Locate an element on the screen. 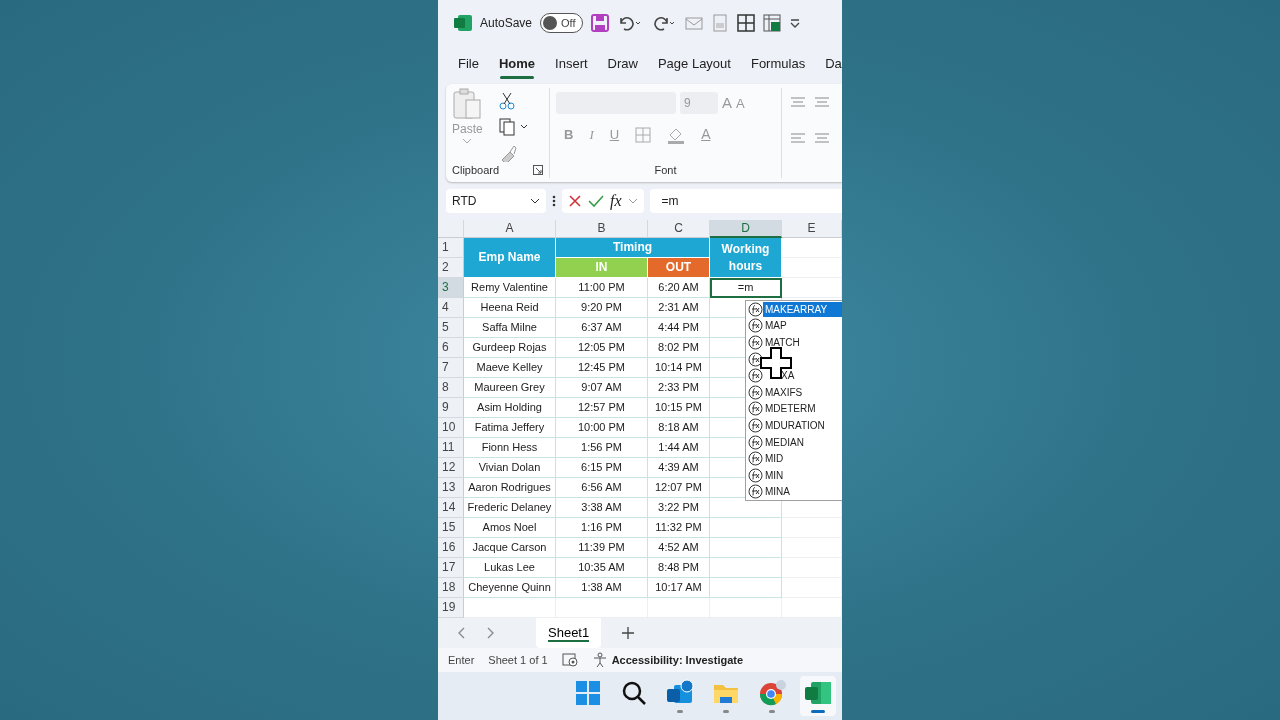 The height and width of the screenshot is (720, 1280). column-header: C is located at coordinates (679, 229).